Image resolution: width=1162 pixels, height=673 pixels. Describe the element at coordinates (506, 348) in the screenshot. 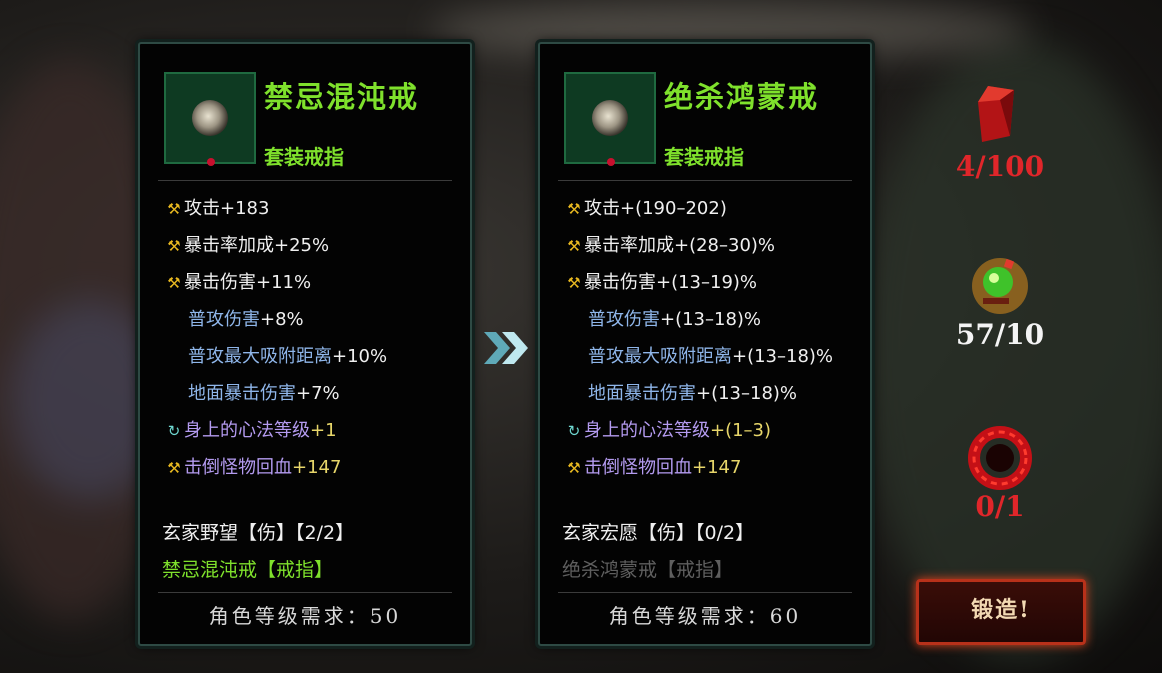

I see `double-chevron-right-icon` at that location.